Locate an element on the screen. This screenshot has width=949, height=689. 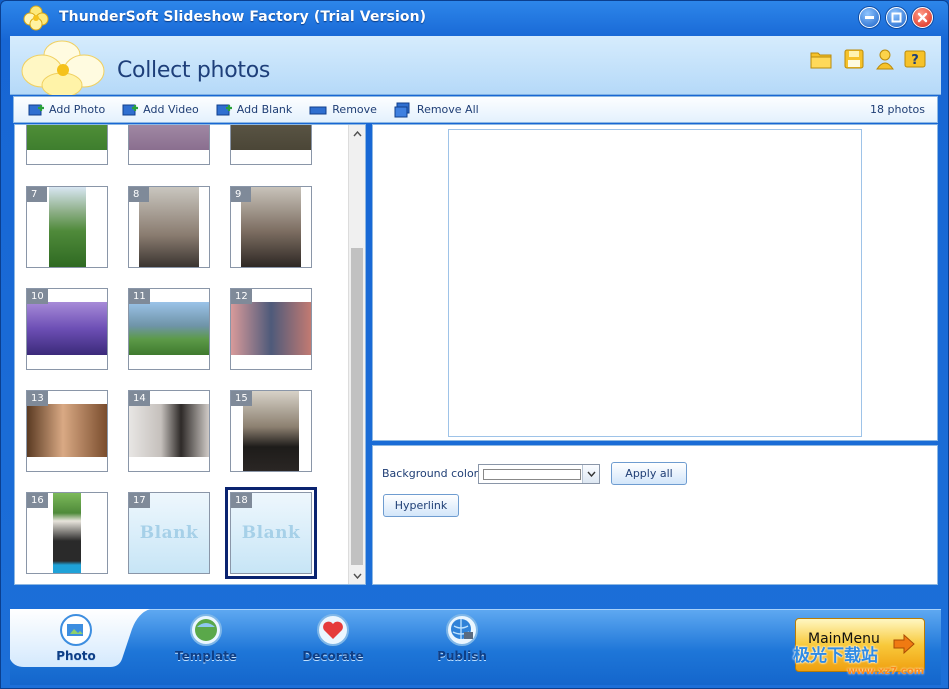
remove-all-icon is located at coordinates (402, 109).